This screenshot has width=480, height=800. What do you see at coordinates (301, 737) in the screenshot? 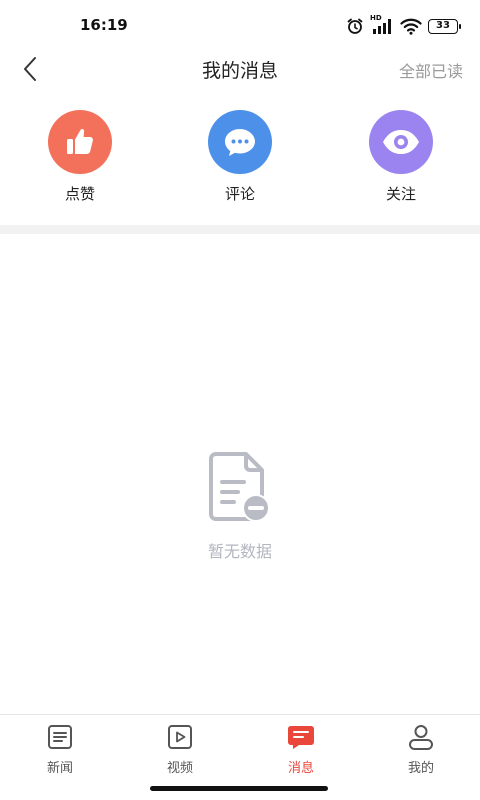
I see `message-icon` at bounding box center [301, 737].